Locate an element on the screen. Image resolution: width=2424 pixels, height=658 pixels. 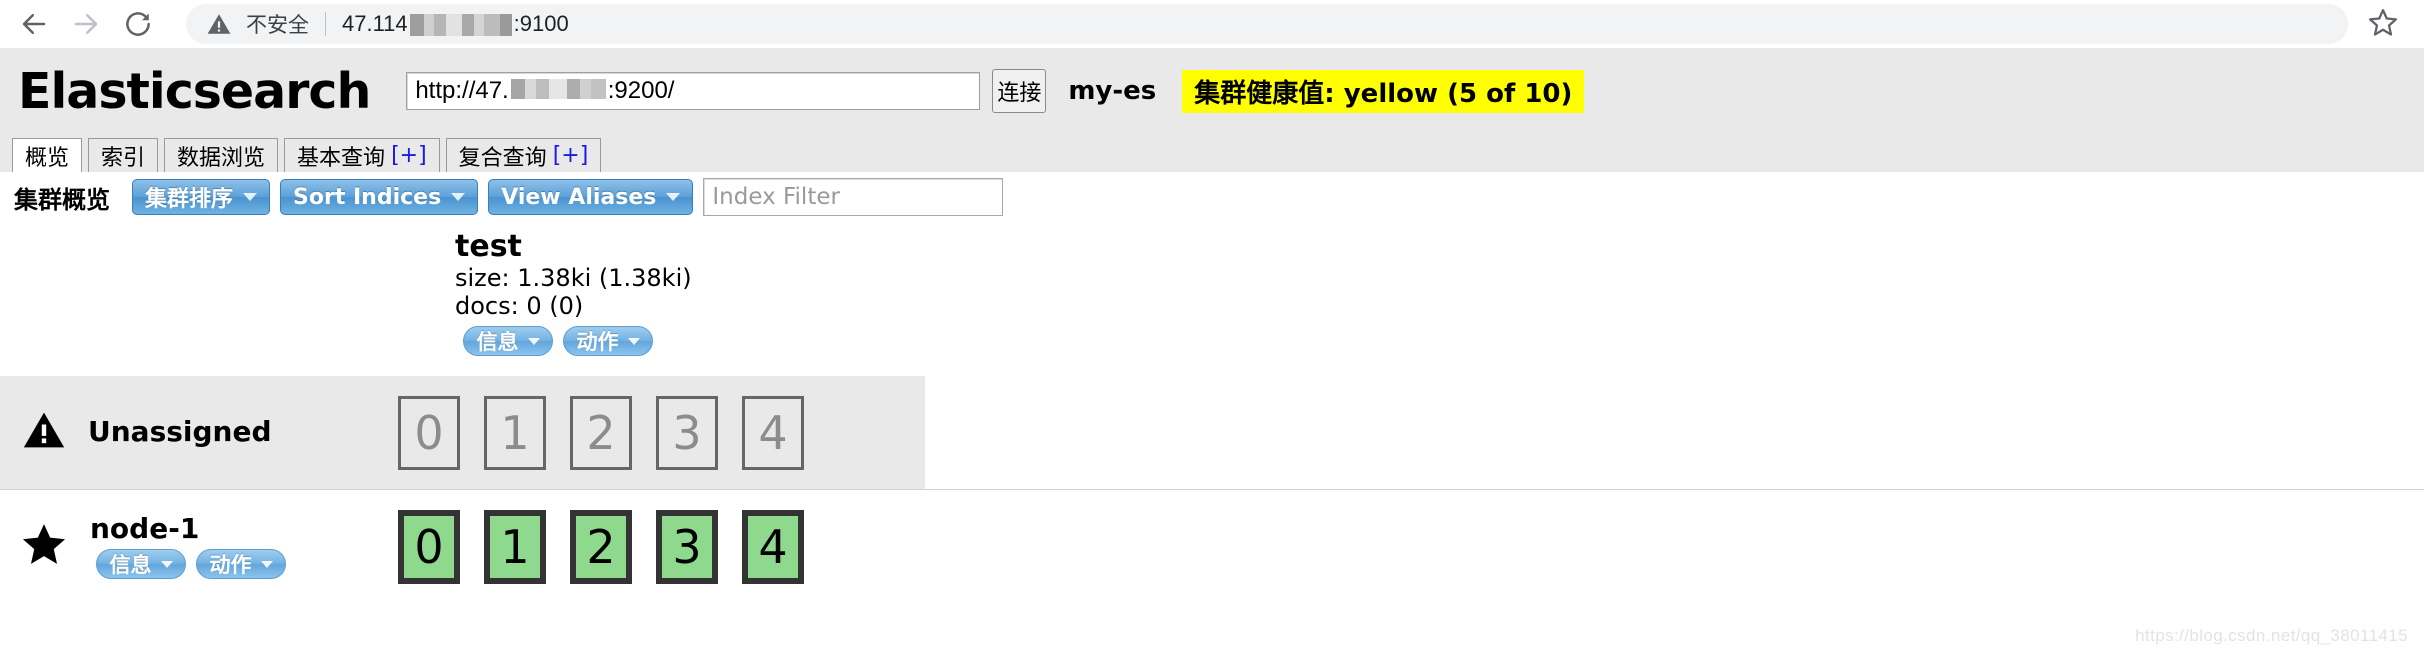
tab-overview-label: 概览 is located at coordinates (47, 158).